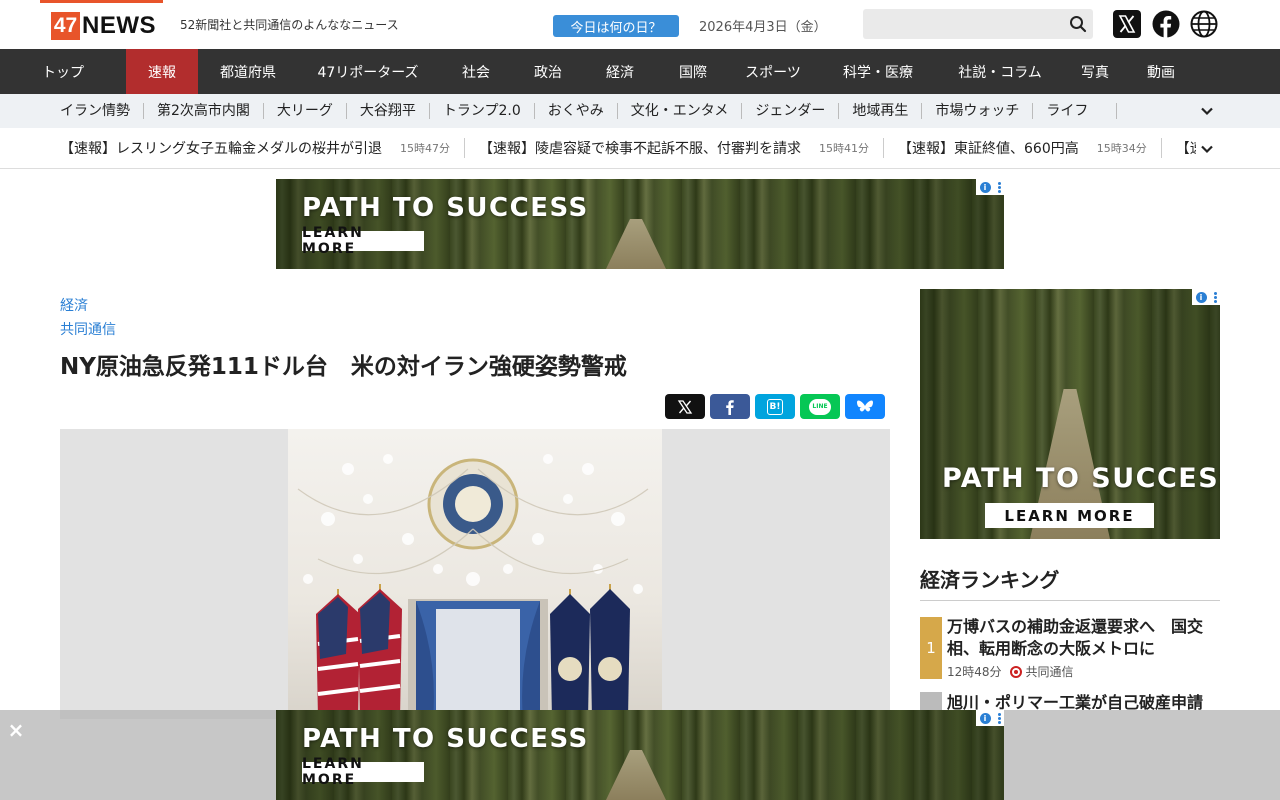  I want to click on topic-link: 地域再生, so click(881, 111).